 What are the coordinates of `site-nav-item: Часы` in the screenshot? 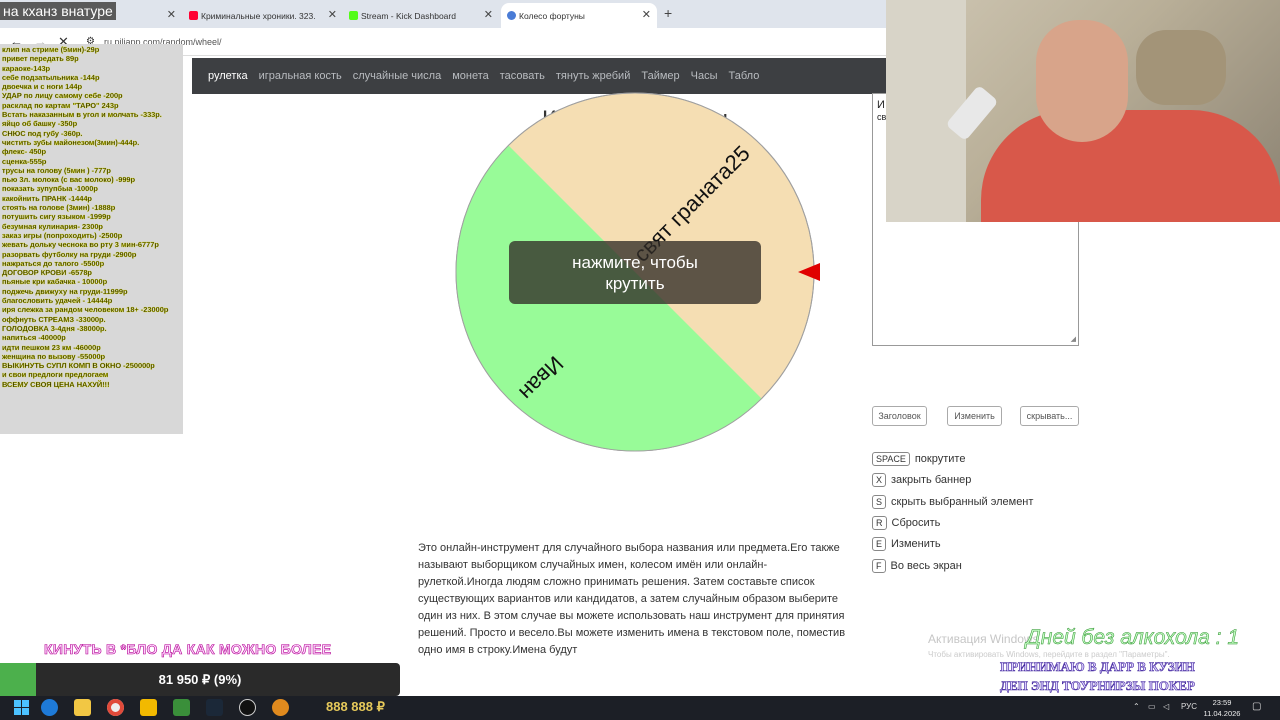 It's located at (704, 76).